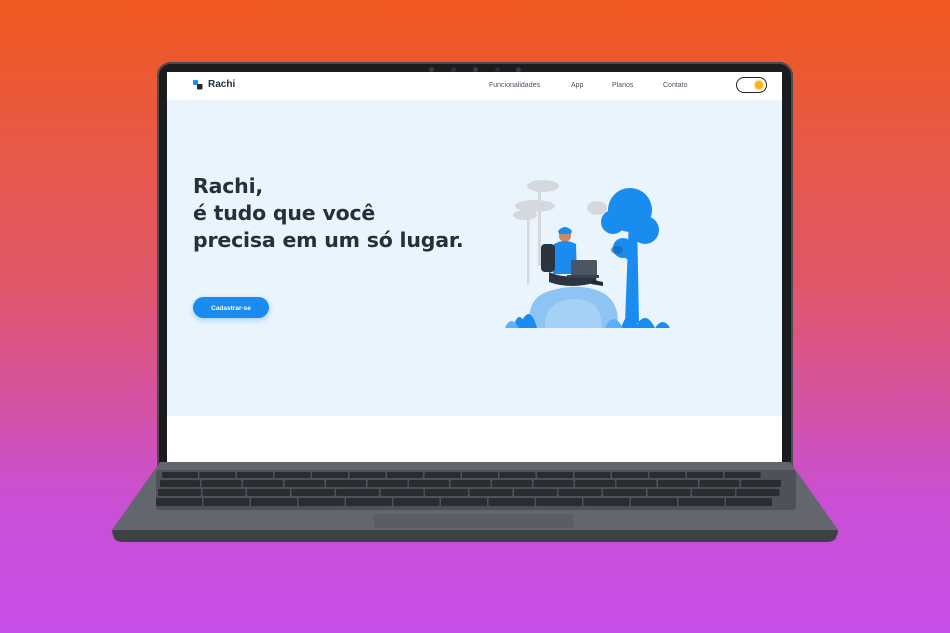 This screenshot has height=633, width=950. I want to click on nav-link-funcionalidades: Funcionalidades, so click(514, 85).